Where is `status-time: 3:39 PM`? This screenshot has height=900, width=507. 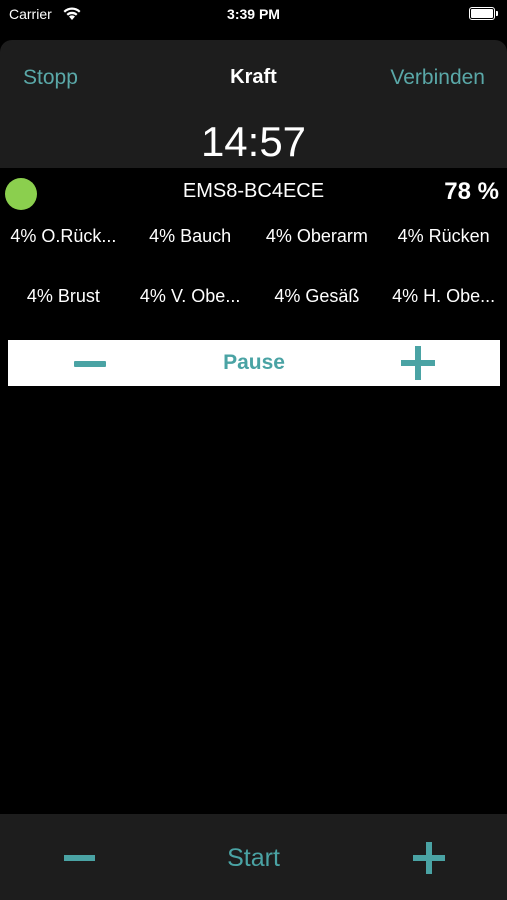 status-time: 3:39 PM is located at coordinates (253, 14).